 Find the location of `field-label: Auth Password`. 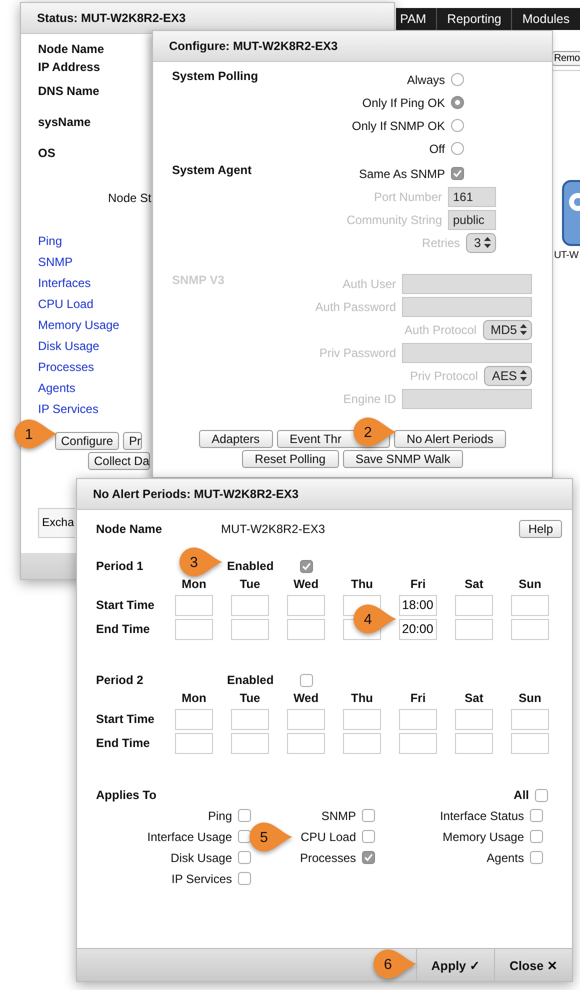

field-label: Auth Password is located at coordinates (355, 307).